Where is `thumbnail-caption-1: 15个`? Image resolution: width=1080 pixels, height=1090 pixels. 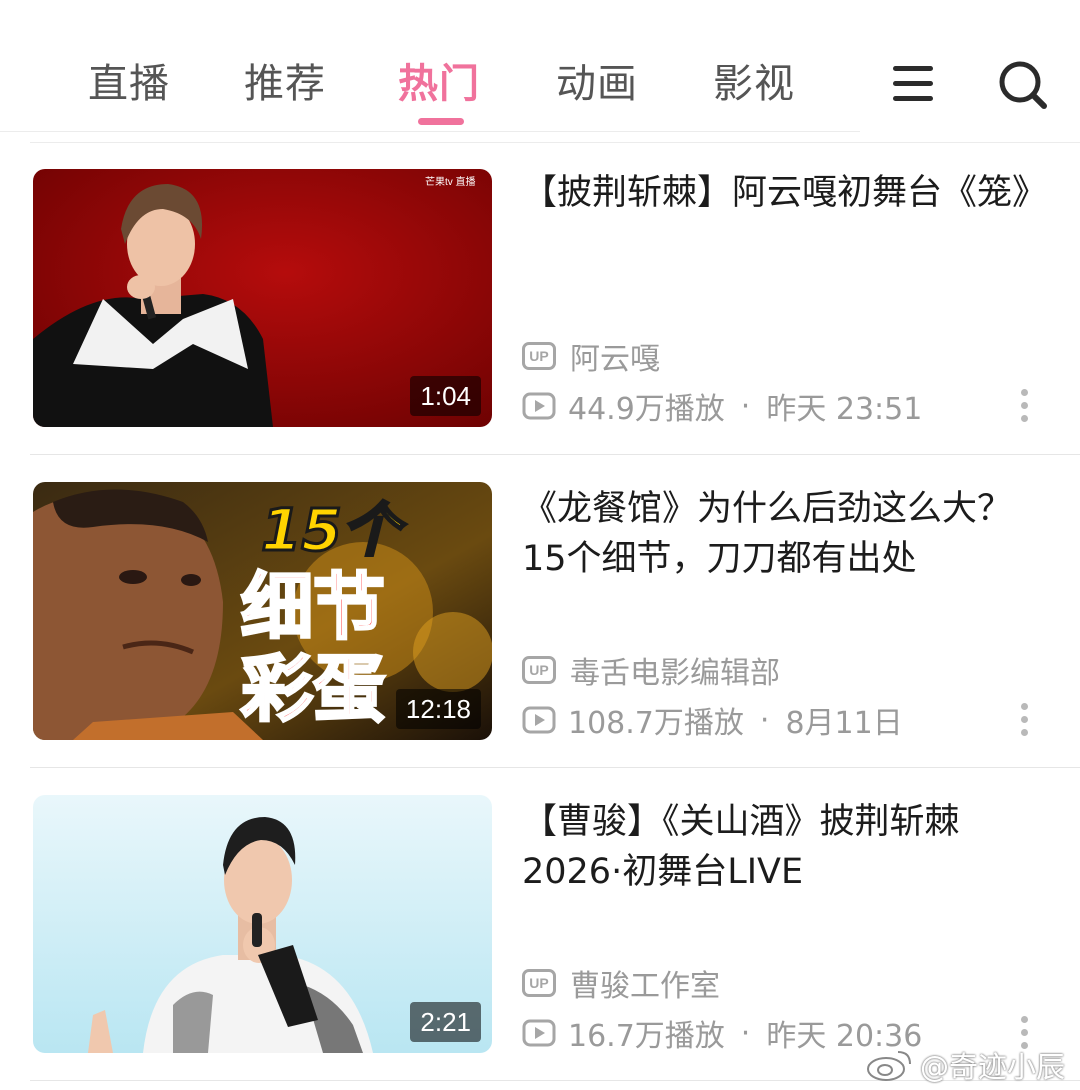
thumbnail-caption-1: 15个 is located at coordinates (334, 530).